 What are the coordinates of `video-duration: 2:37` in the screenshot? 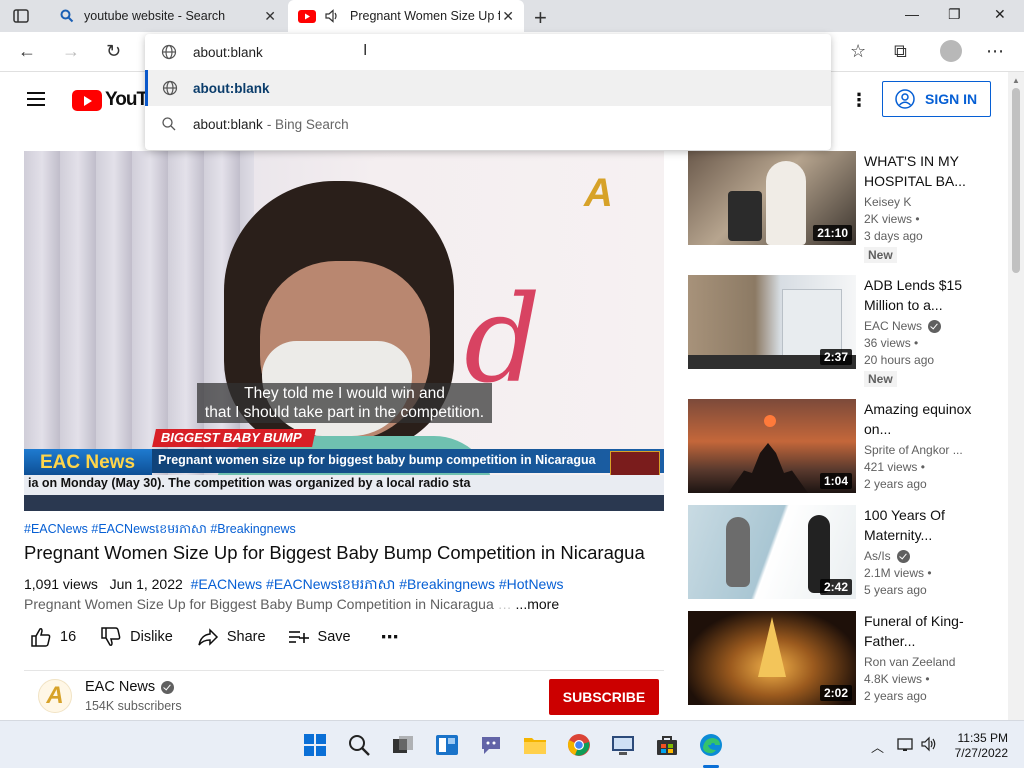 It's located at (835, 357).